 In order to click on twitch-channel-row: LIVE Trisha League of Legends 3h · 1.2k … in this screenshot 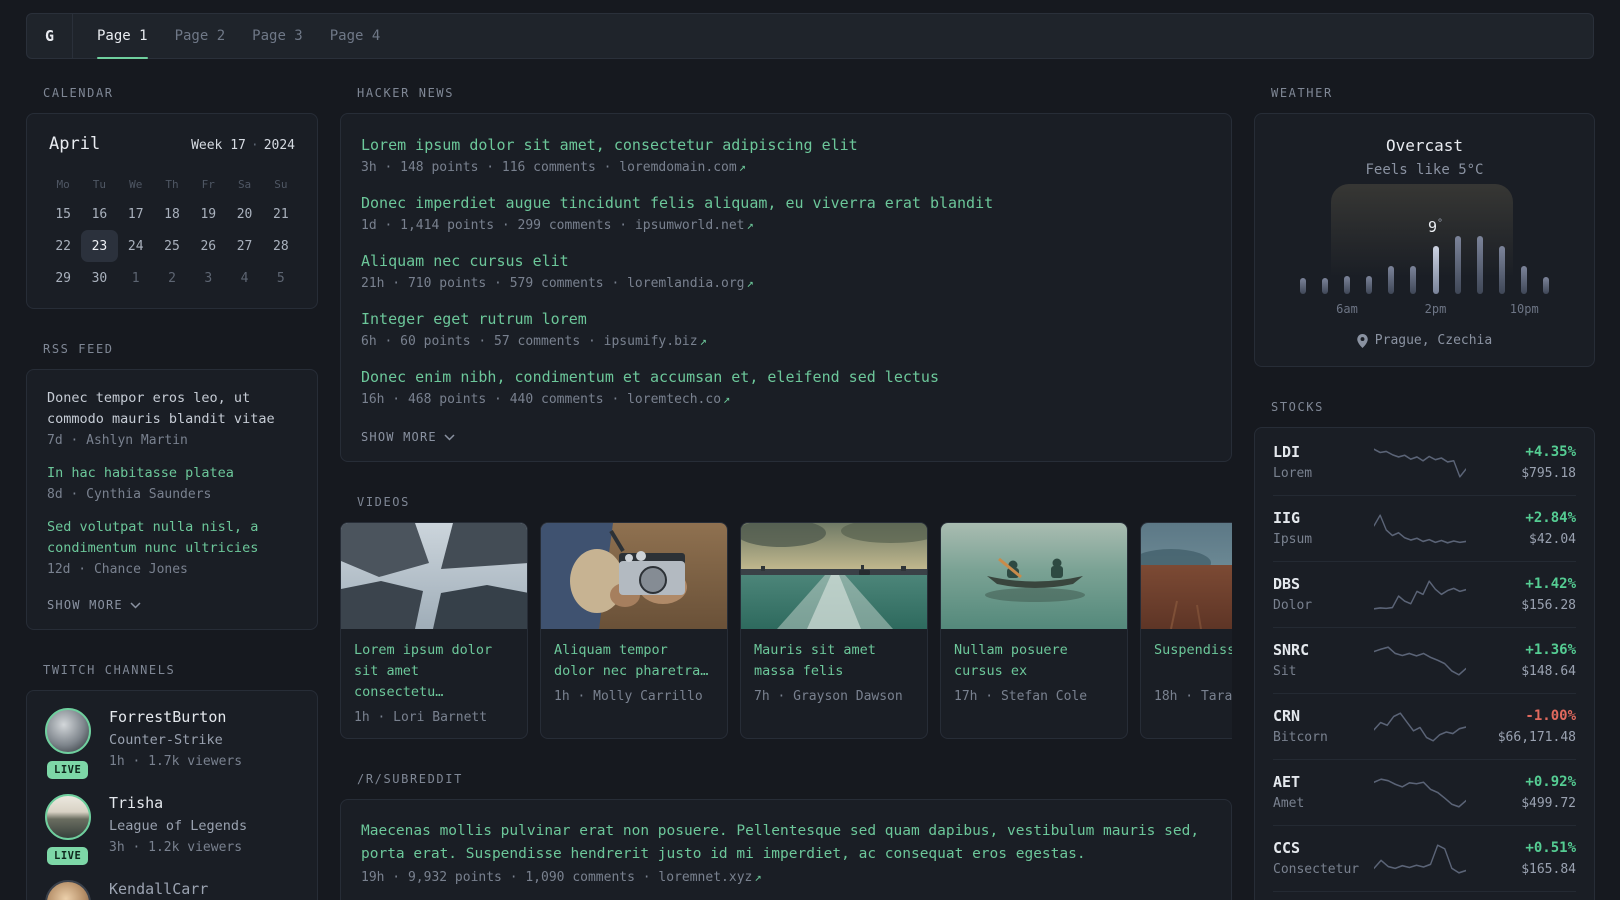, I will do `click(172, 829)`.